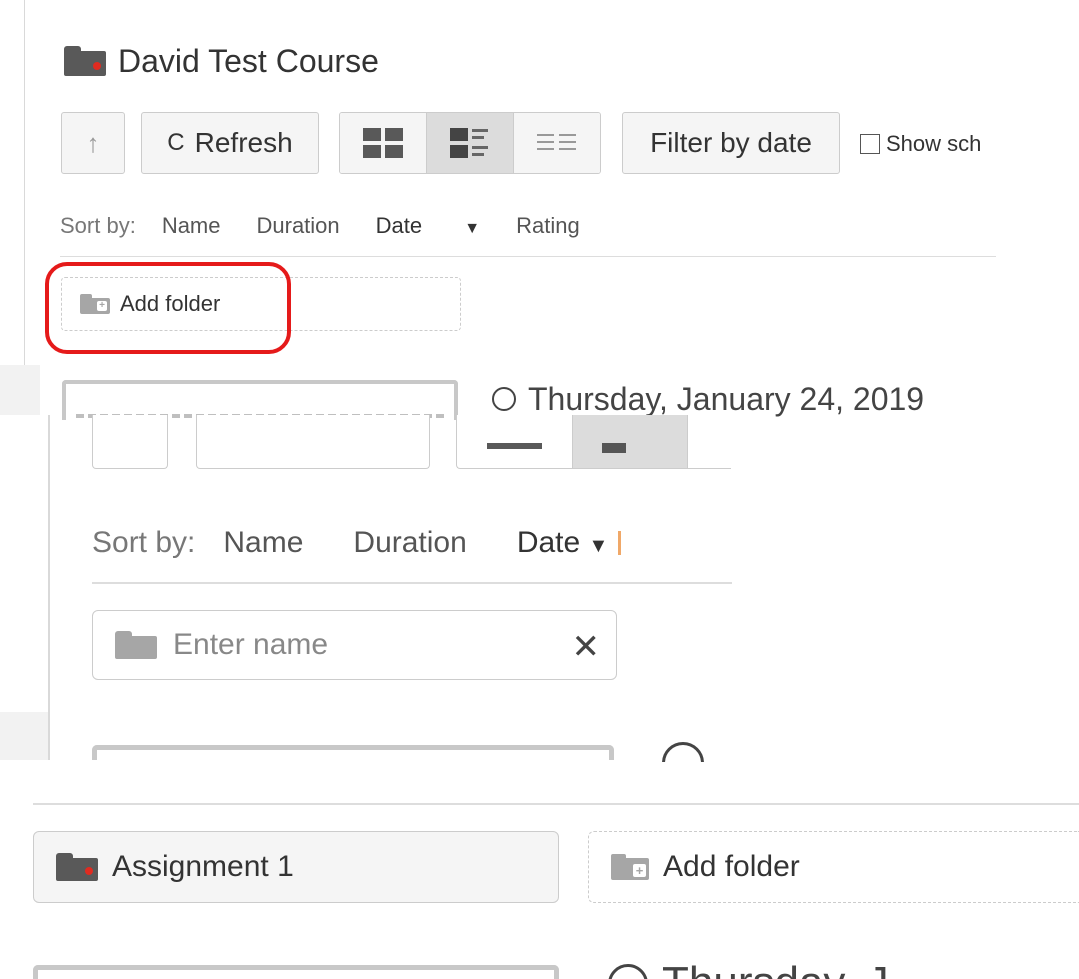  I want to click on filter-label: Filter by date, so click(731, 142).